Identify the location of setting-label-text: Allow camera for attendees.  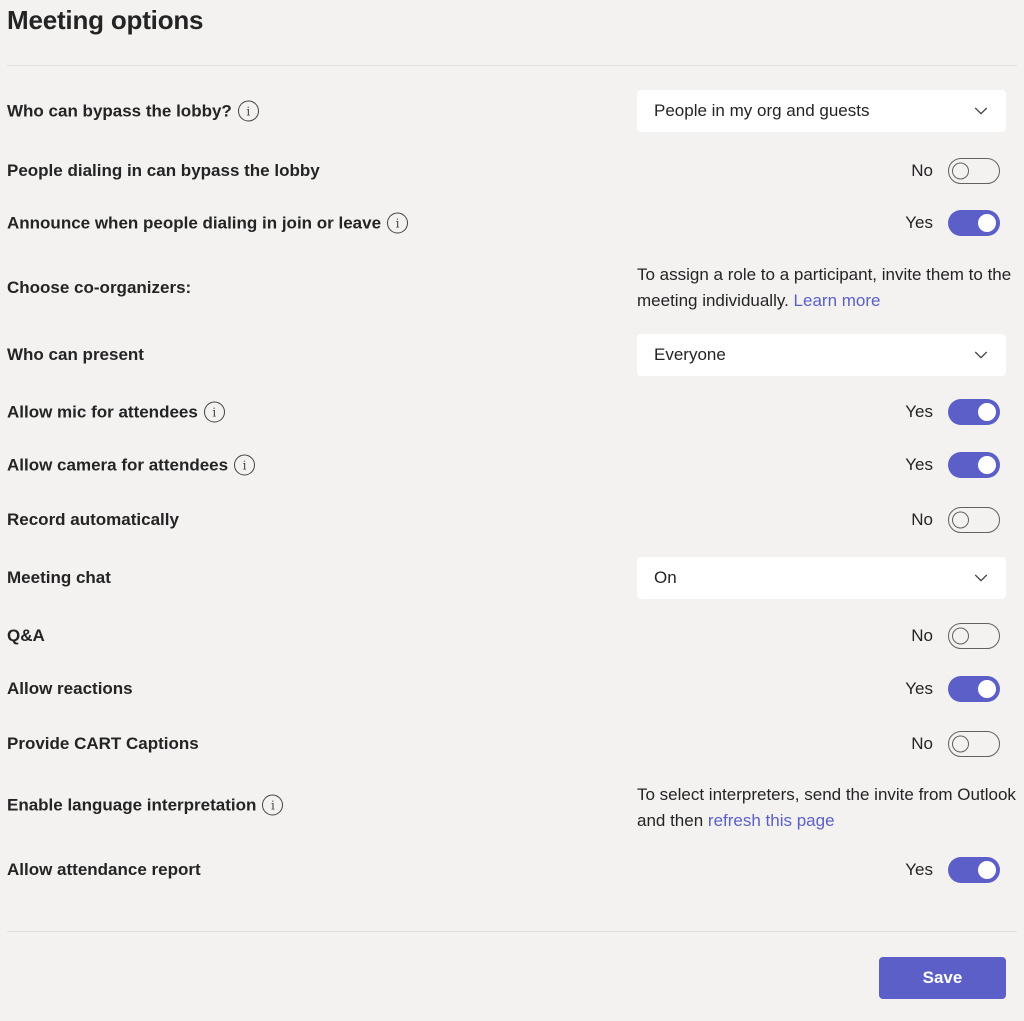
(118, 464).